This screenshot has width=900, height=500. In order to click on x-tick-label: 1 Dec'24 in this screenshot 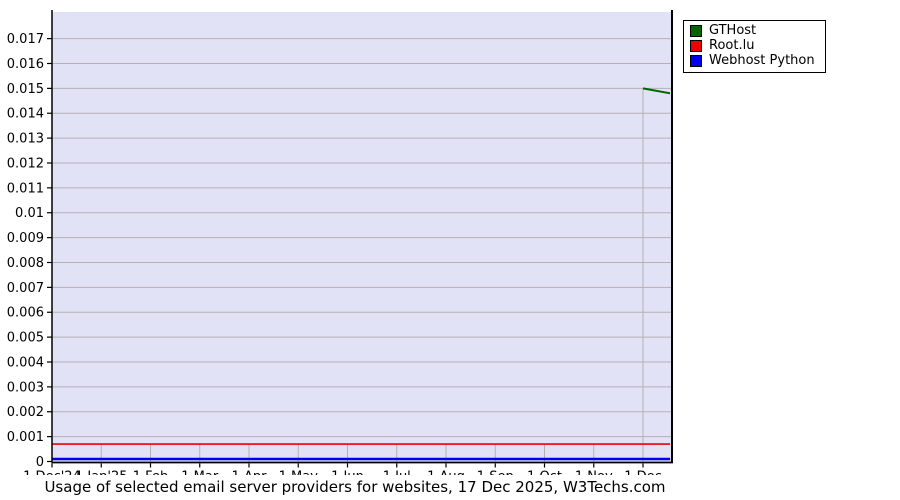, I will do `click(52, 473)`.